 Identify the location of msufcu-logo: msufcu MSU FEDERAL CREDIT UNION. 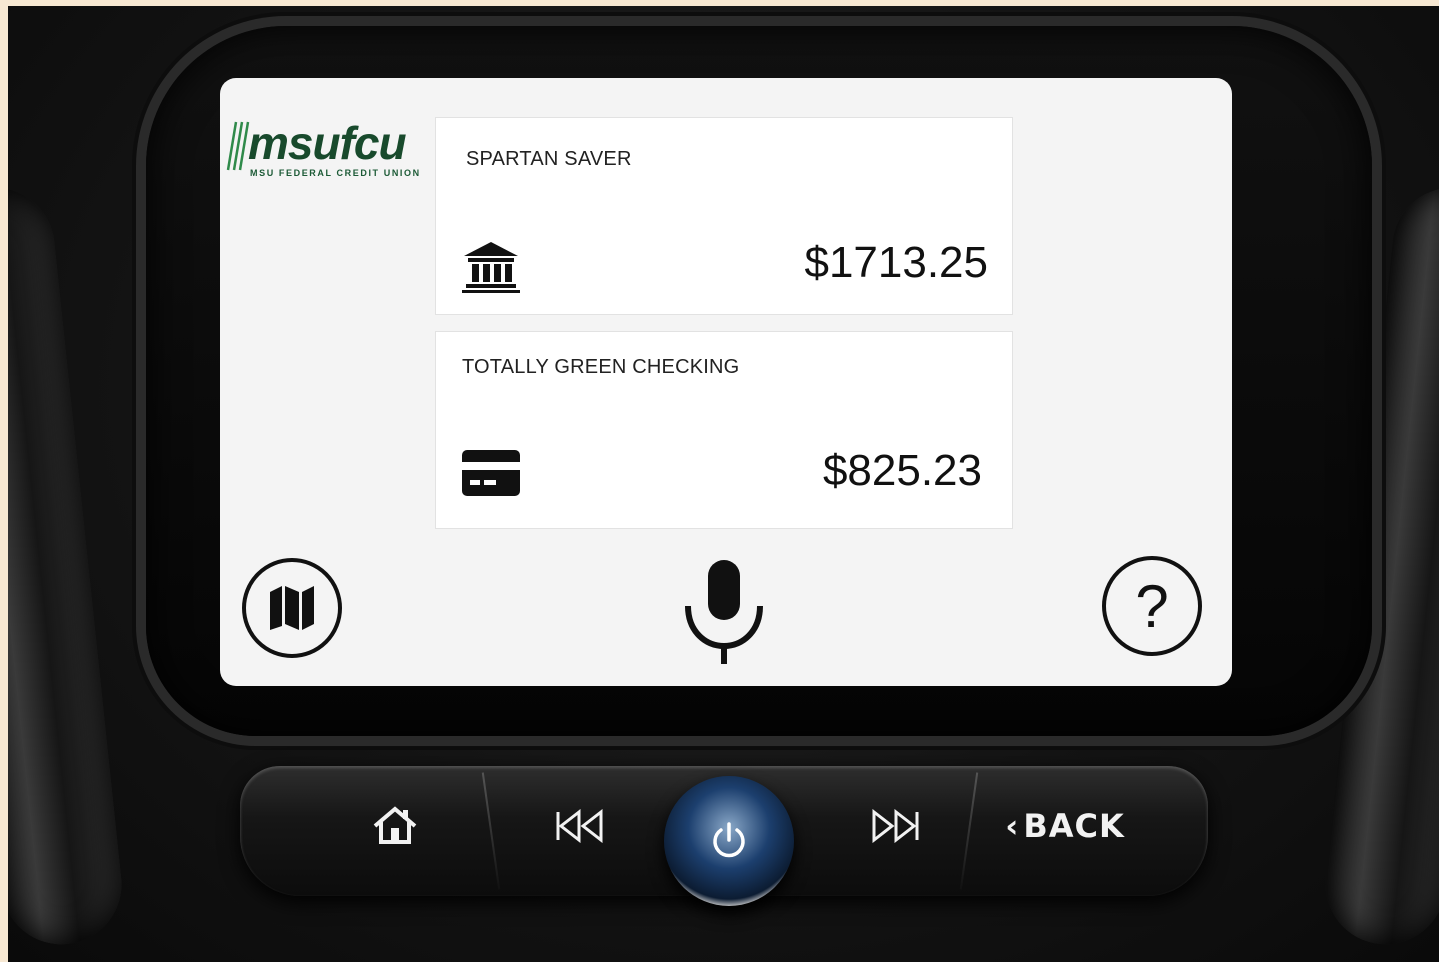
(326, 148).